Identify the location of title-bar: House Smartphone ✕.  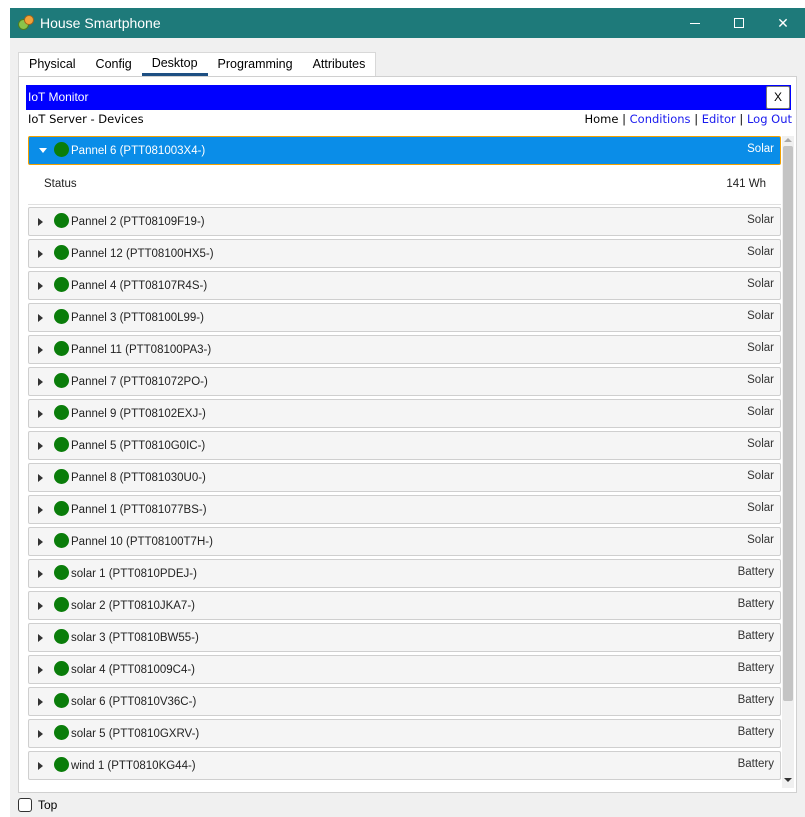
(407, 23).